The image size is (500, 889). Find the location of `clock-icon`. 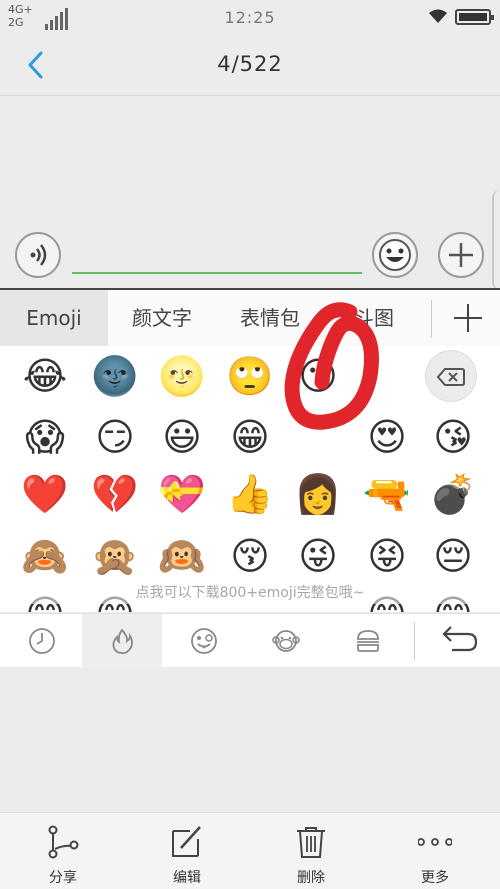

clock-icon is located at coordinates (42, 641).